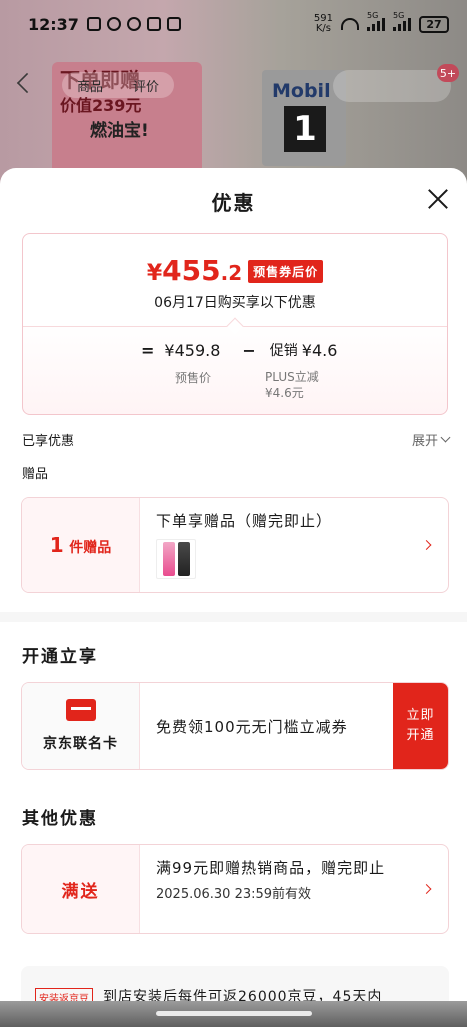 The image size is (467, 1027). Describe the element at coordinates (233, 24) in the screenshot. I see `status-bar: 12:37 591 K/s 5G 5G 27` at that location.